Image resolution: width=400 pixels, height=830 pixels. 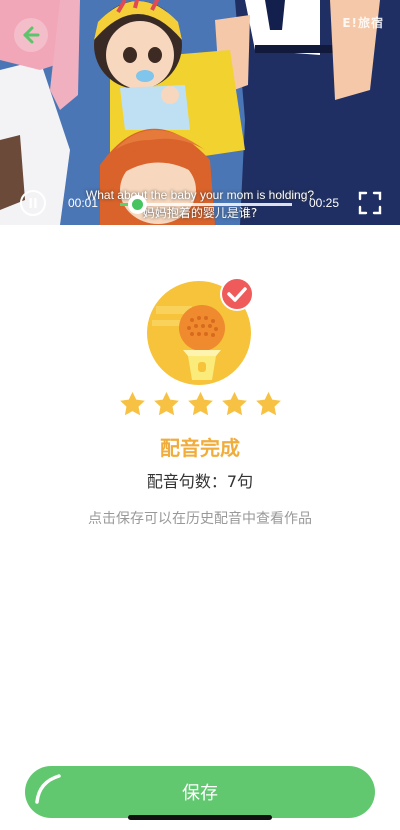 What do you see at coordinates (240, 481) in the screenshot?
I see `sentence-count-value: 7句` at bounding box center [240, 481].